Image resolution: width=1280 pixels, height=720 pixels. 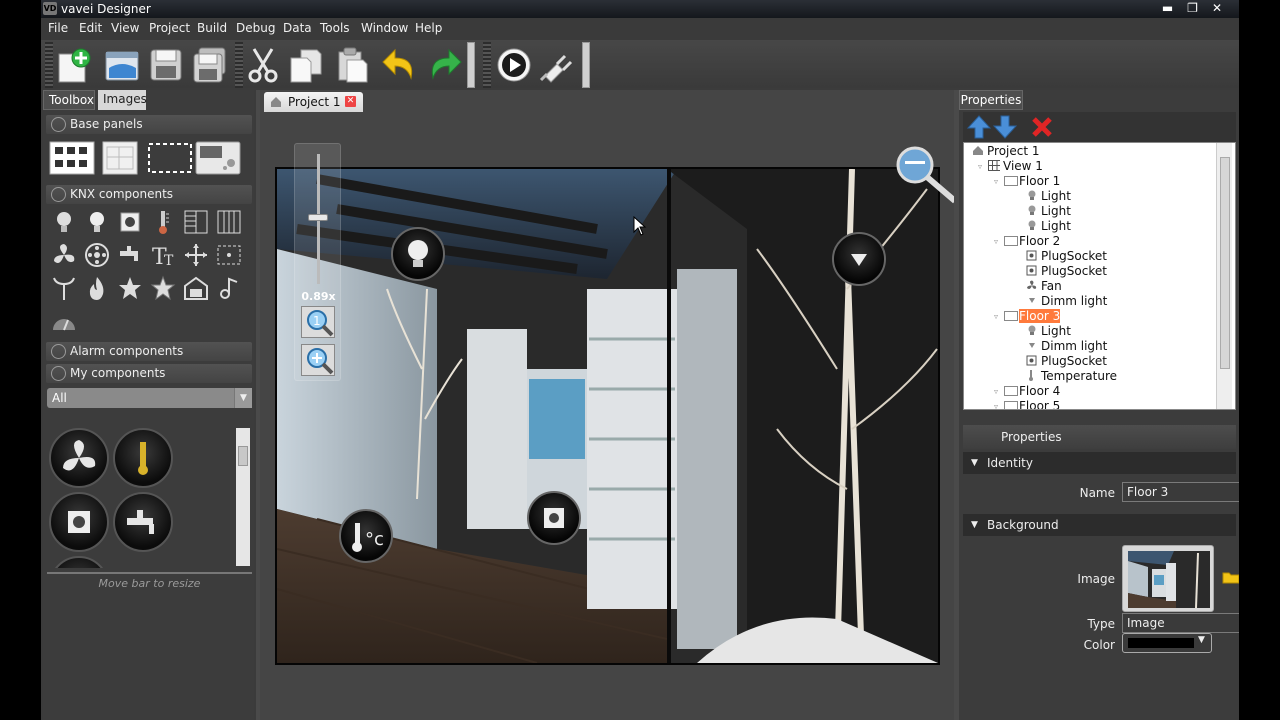 What do you see at coordinates (1027, 316) in the screenshot?
I see `tree-node-floor: ▿ Floor 3` at bounding box center [1027, 316].